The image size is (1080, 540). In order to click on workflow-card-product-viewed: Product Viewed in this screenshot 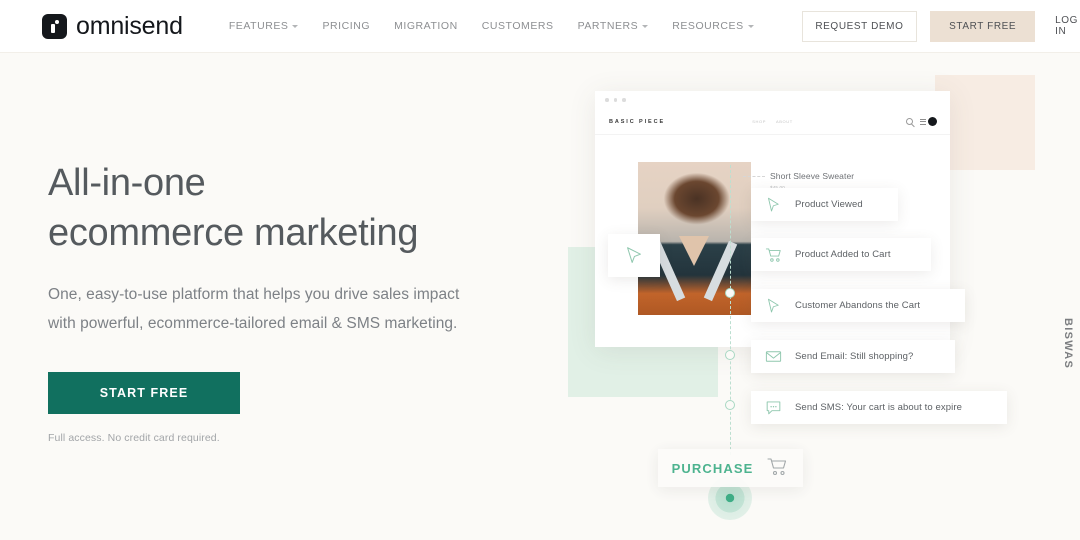, I will do `click(824, 204)`.